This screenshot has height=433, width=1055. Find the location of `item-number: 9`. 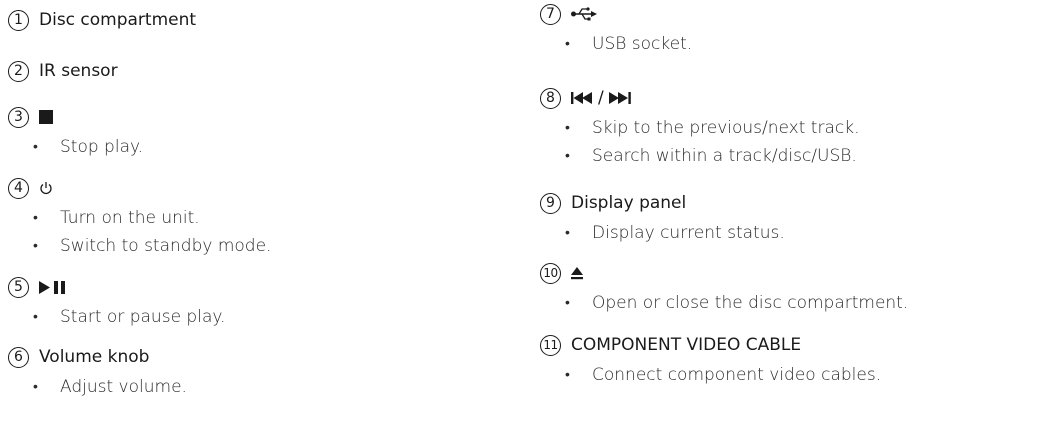

item-number: 9 is located at coordinates (550, 203).